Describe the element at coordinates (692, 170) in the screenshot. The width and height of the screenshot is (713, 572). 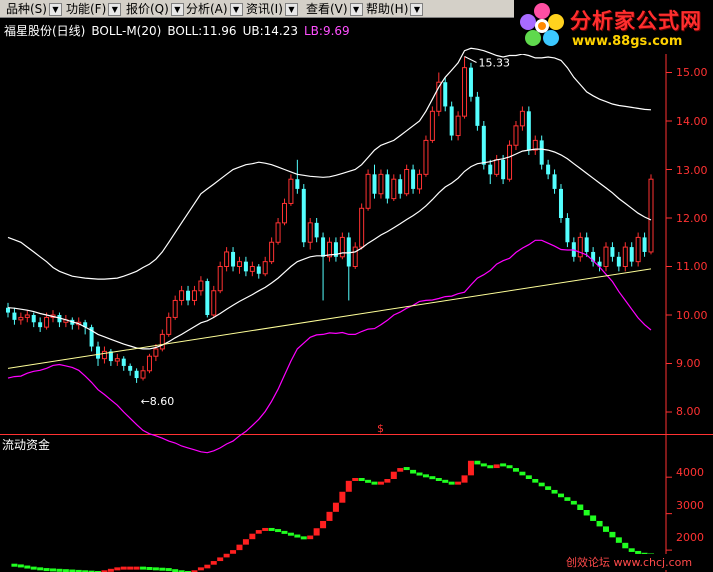
I see `price-tick-label: 13.00` at that location.